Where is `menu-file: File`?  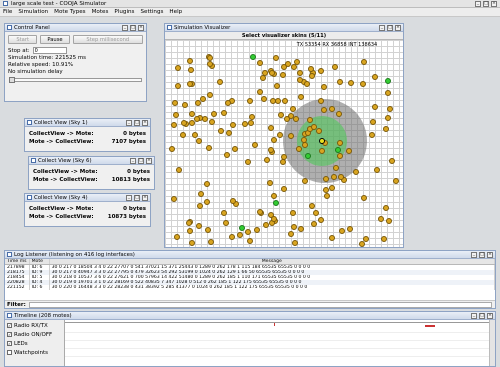
menu-file: File is located at coordinates (7, 12).